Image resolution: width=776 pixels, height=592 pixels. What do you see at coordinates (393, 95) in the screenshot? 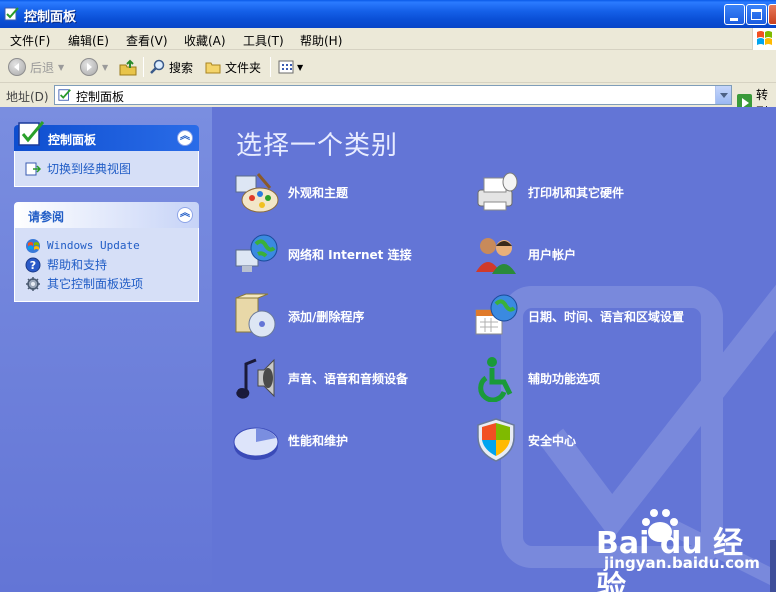
I see `address-input: 控制面板` at bounding box center [393, 95].